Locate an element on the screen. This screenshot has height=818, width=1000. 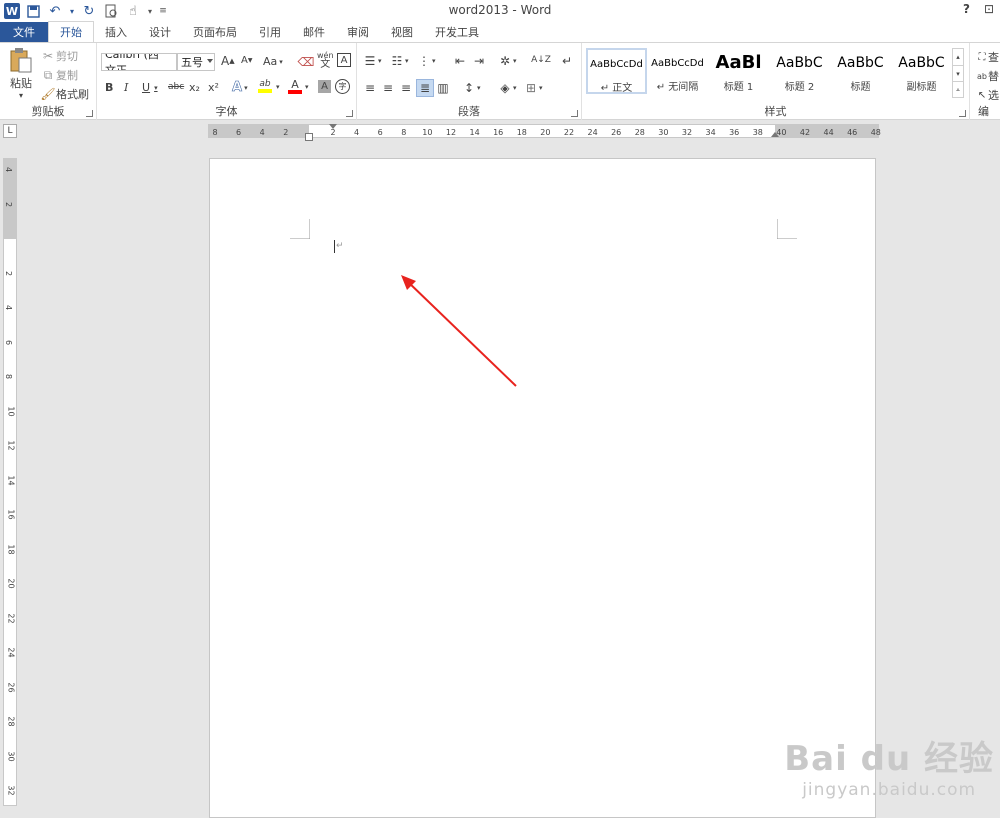
annotation-arrow-shaft is located at coordinates (461, 333).